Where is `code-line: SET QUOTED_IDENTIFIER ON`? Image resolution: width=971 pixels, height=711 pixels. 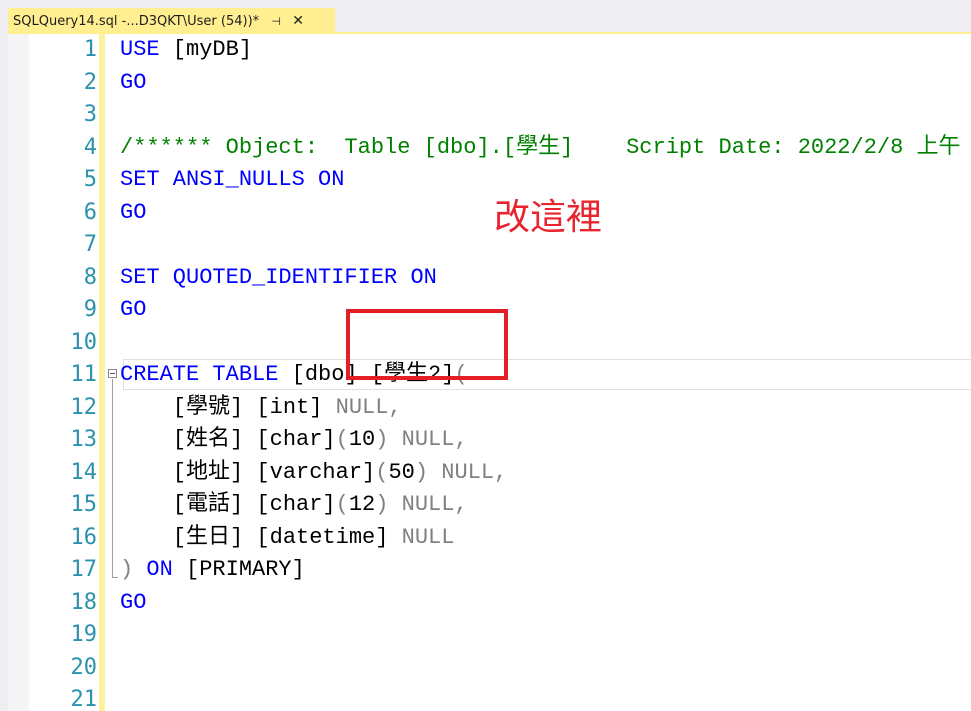
code-line: SET QUOTED_IDENTIFIER ON is located at coordinates (278, 277).